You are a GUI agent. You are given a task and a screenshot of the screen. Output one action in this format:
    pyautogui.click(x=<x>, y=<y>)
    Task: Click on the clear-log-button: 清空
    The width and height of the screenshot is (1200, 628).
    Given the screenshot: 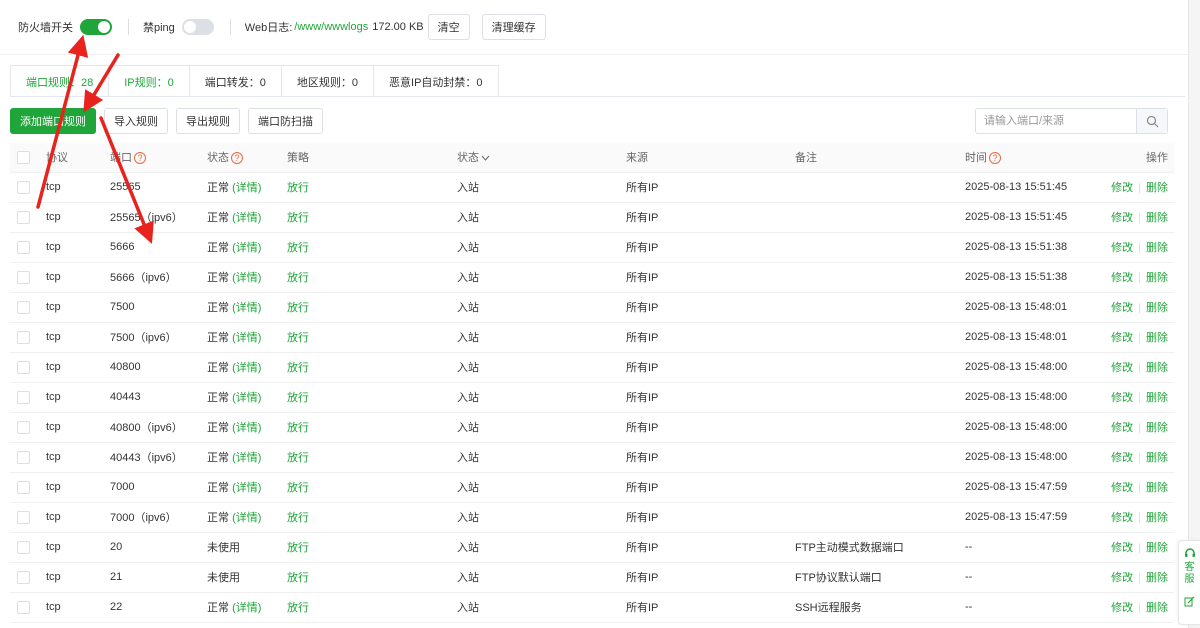 What is the action you would take?
    pyautogui.click(x=448, y=27)
    